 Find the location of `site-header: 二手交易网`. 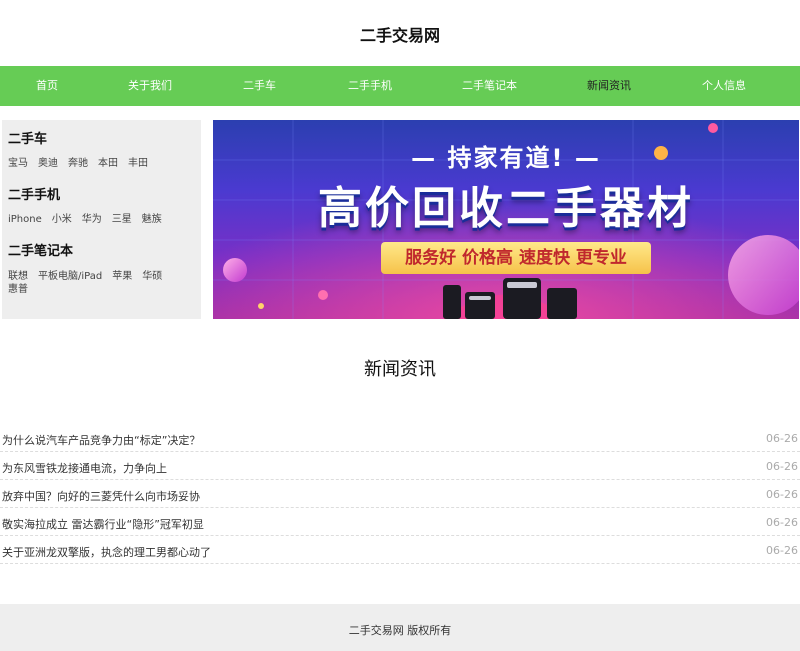

site-header: 二手交易网 is located at coordinates (400, 33).